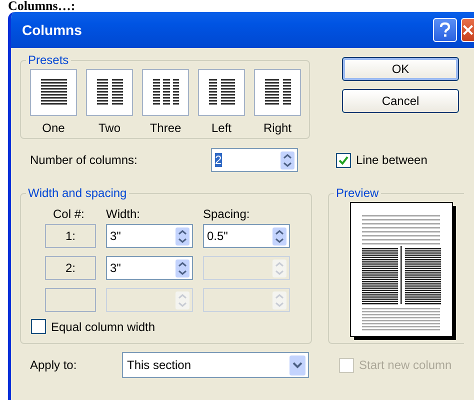  I want to click on column-header: Width:, so click(124, 214).